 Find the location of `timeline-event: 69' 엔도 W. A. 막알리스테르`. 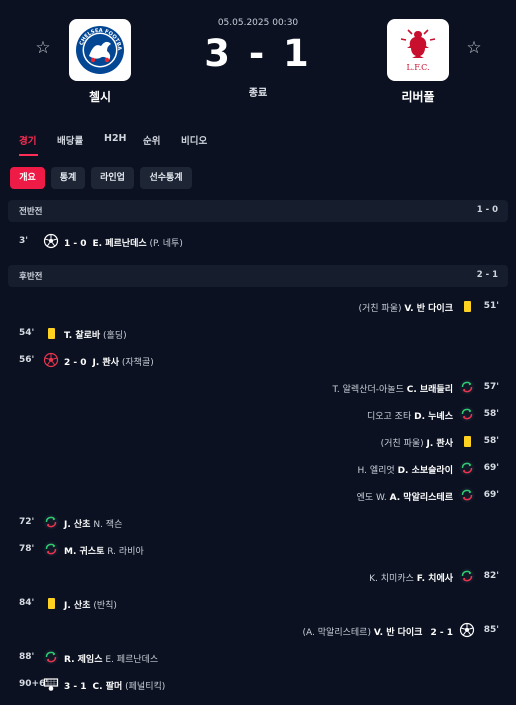

timeline-event: 69' 엔도 W. A. 막알리스테르 is located at coordinates (258, 496).